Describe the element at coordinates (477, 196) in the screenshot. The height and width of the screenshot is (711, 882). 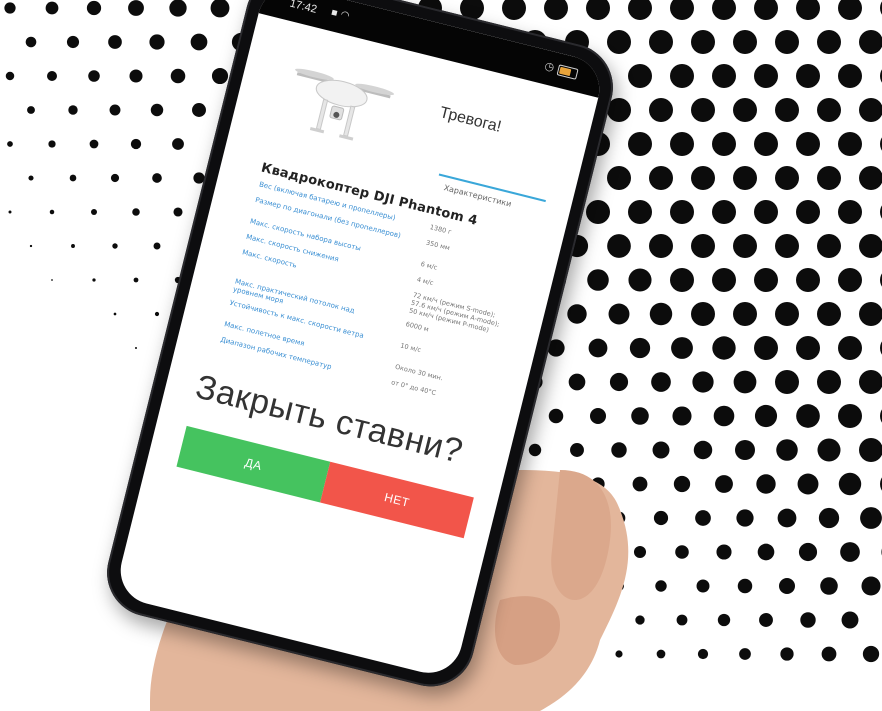
I see `tab-characteristics: Характеристики` at that location.